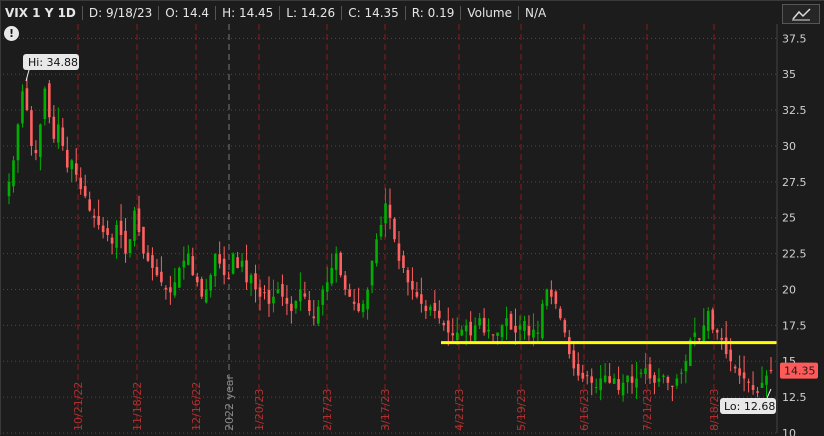 The height and width of the screenshot is (436, 824). I want to click on volume-label: Volume, so click(490, 12).